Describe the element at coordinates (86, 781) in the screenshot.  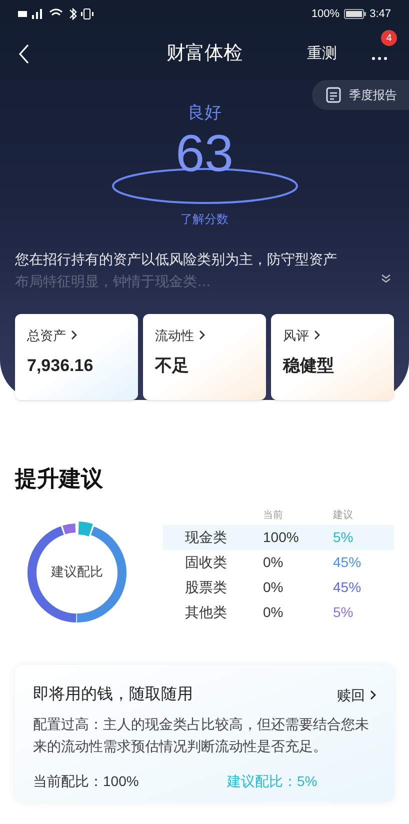
I see `current-allocation: 当前配比：100%` at that location.